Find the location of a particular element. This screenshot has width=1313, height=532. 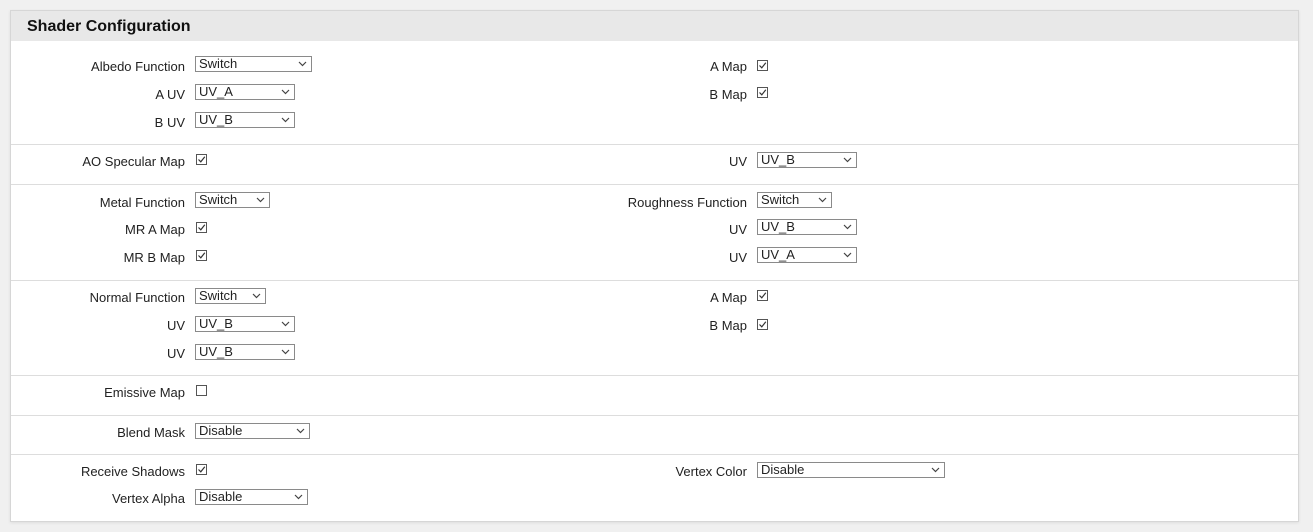

roughness-uv-value: UV_B is located at coordinates (778, 226).